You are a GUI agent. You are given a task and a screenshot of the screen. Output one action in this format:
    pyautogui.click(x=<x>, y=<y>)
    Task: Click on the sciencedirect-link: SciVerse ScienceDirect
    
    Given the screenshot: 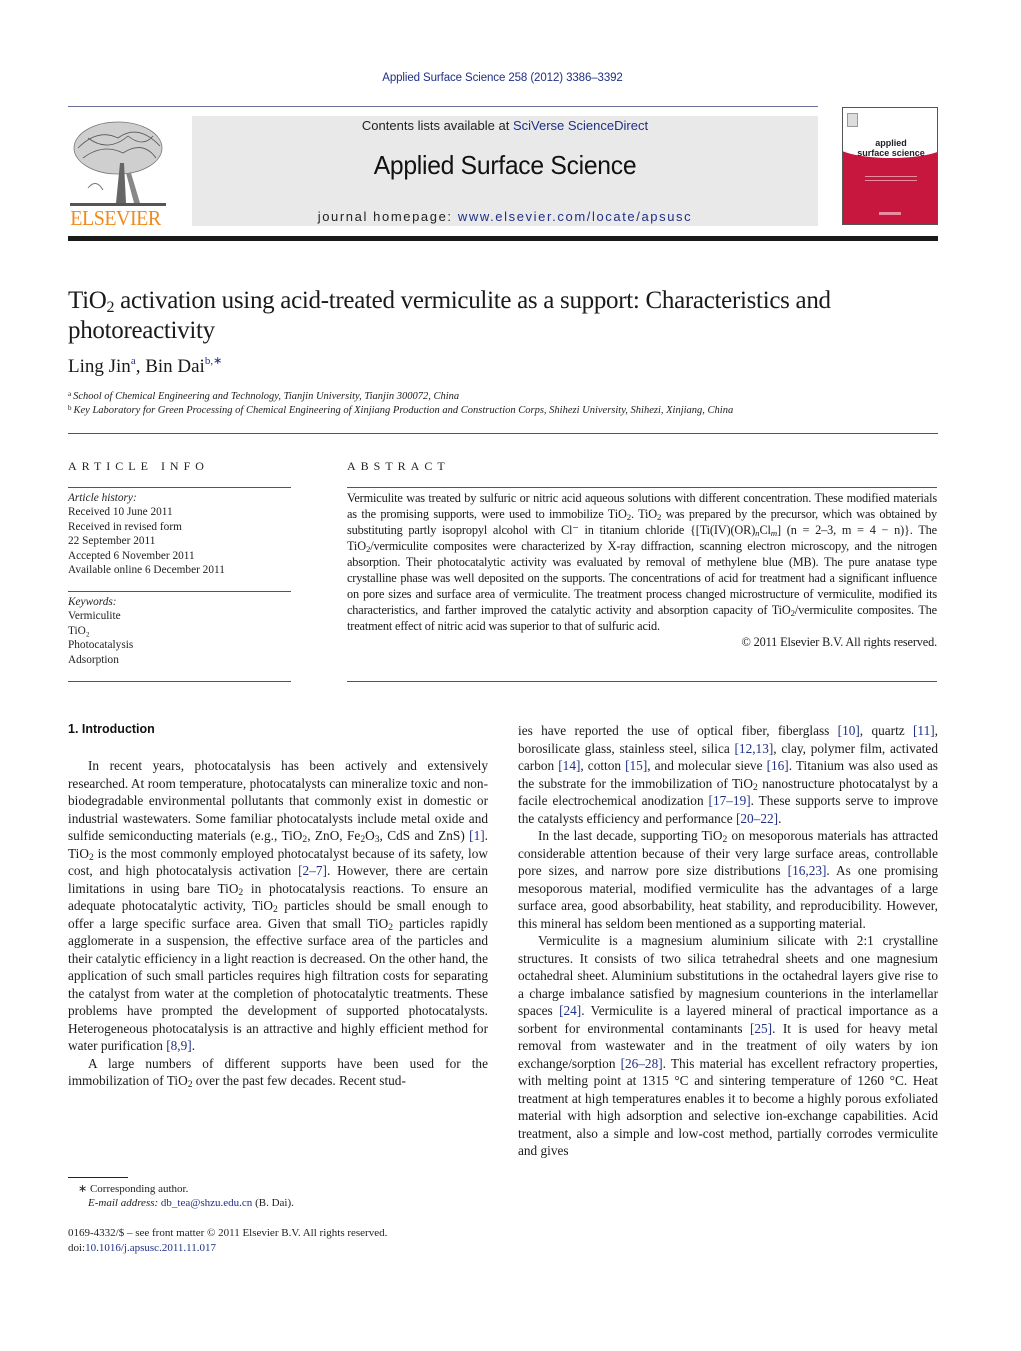 What is the action you would take?
    pyautogui.click(x=580, y=125)
    